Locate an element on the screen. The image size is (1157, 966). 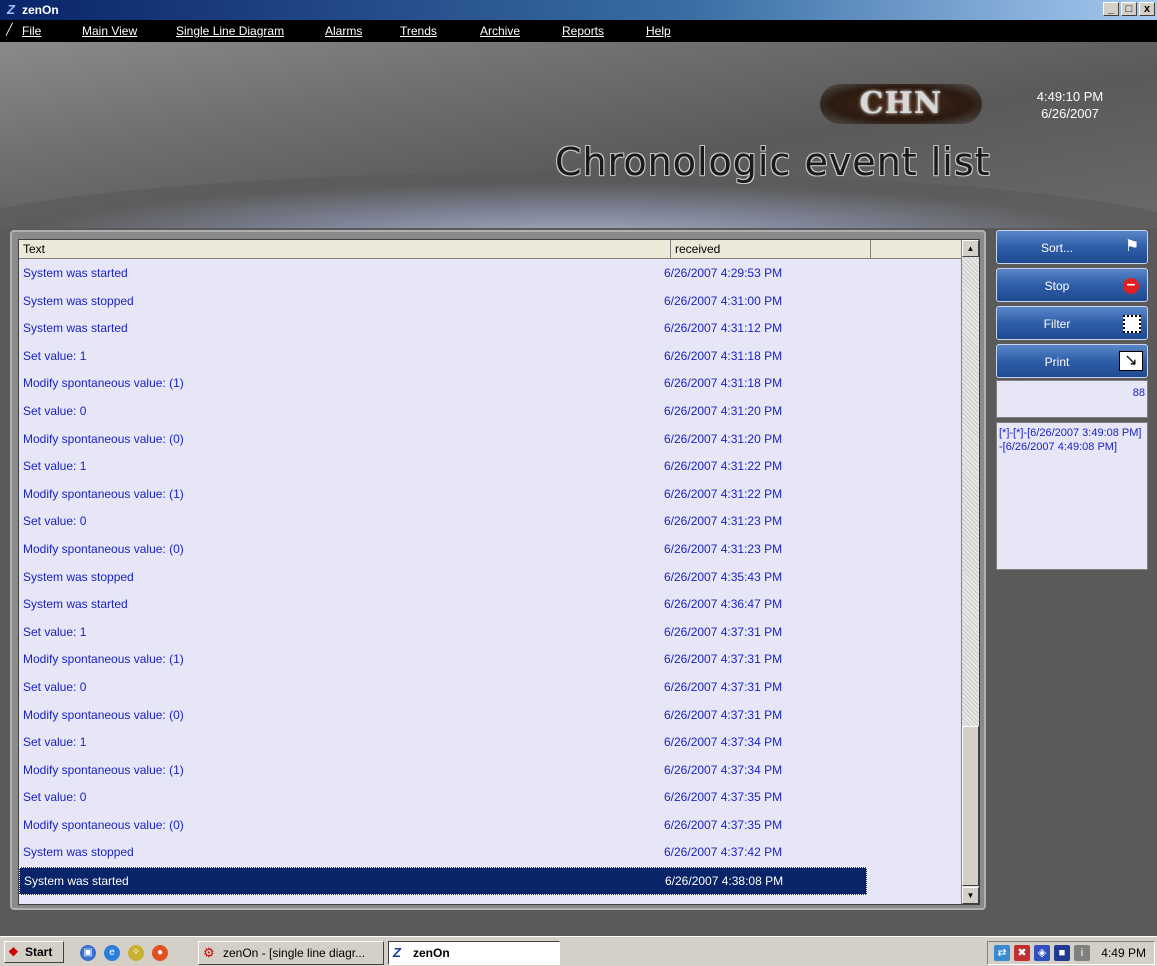
table-row: Set value: 0 6/26/2007 4:31:23 PM is located at coordinates (490, 522).